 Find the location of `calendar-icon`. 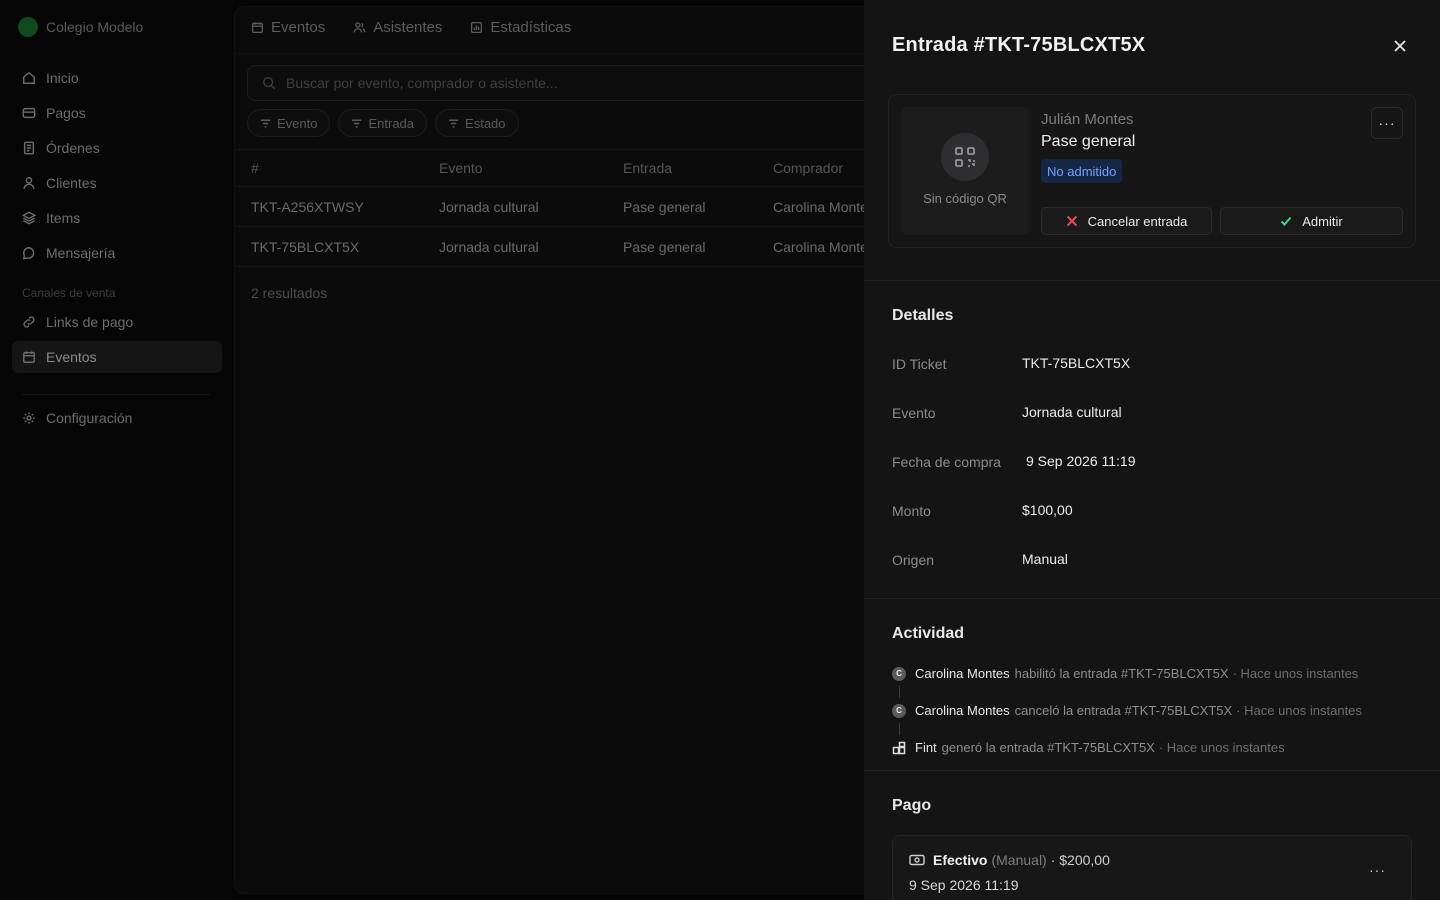

calendar-icon is located at coordinates (257, 28).